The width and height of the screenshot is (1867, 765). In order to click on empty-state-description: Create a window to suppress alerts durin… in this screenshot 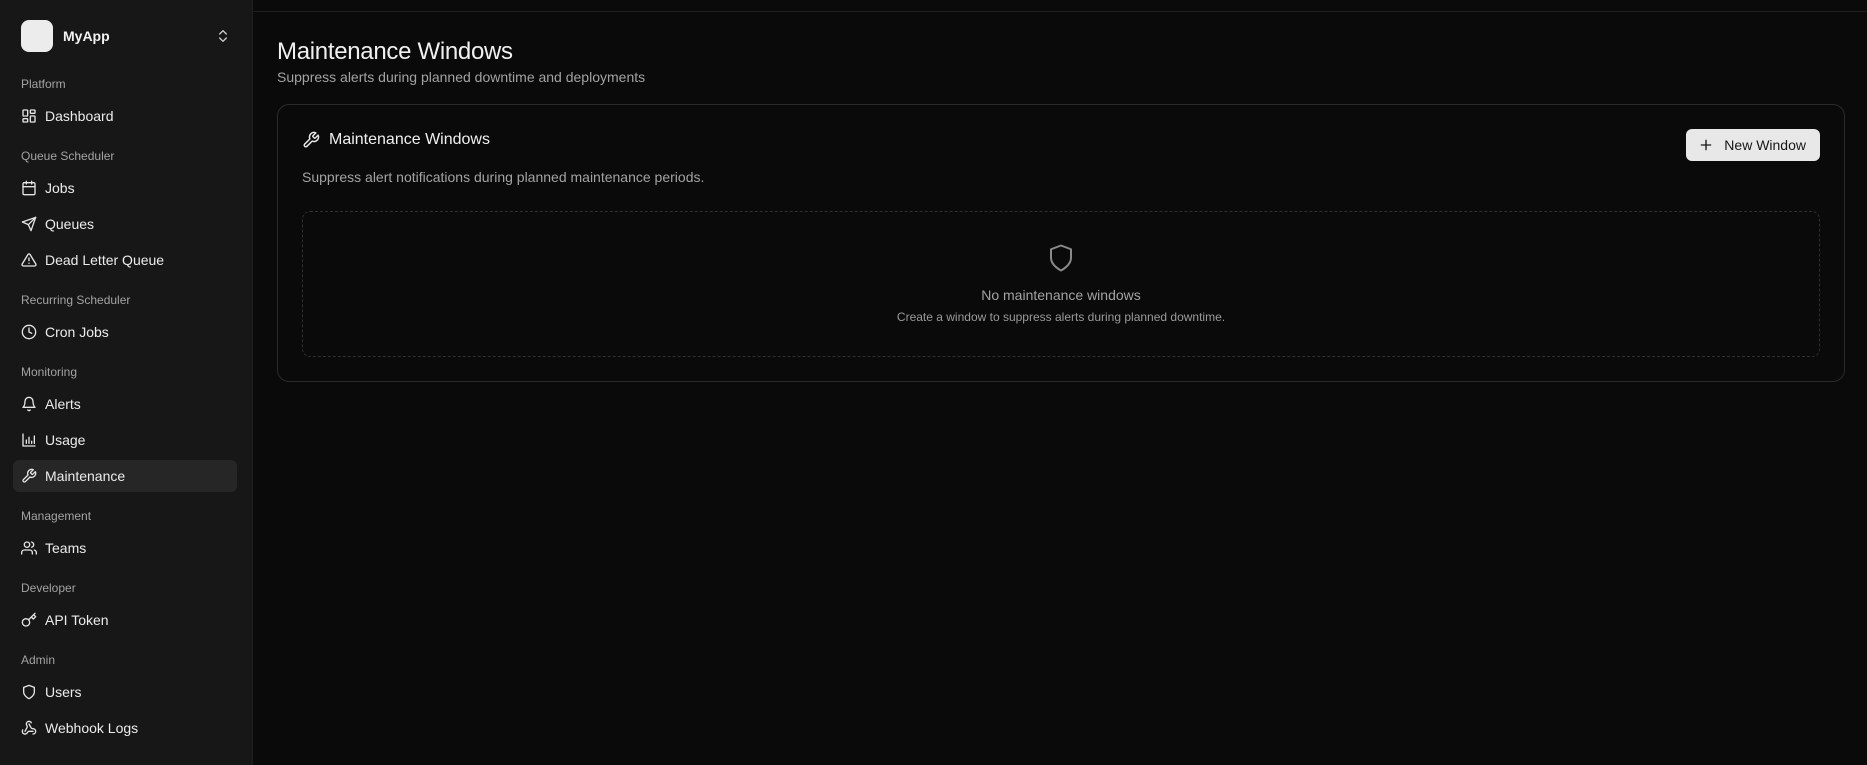, I will do `click(1061, 317)`.